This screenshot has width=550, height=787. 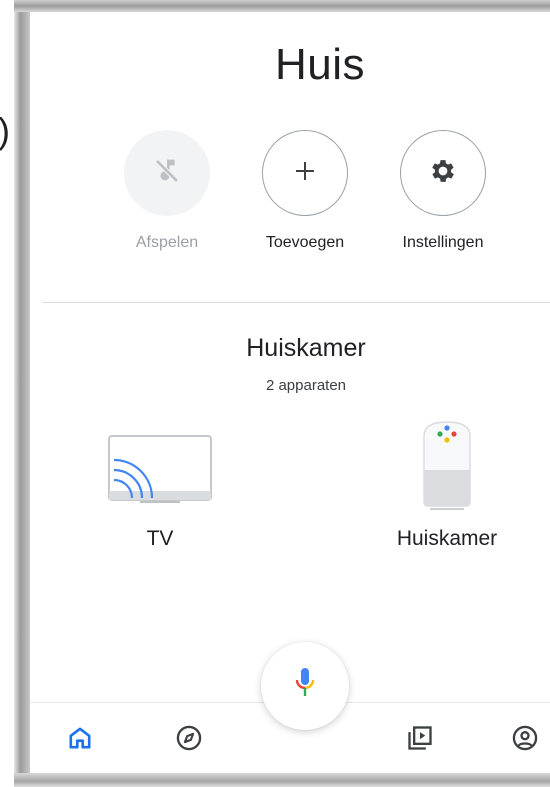 I want to click on device-tv-label: TV, so click(x=160, y=538).